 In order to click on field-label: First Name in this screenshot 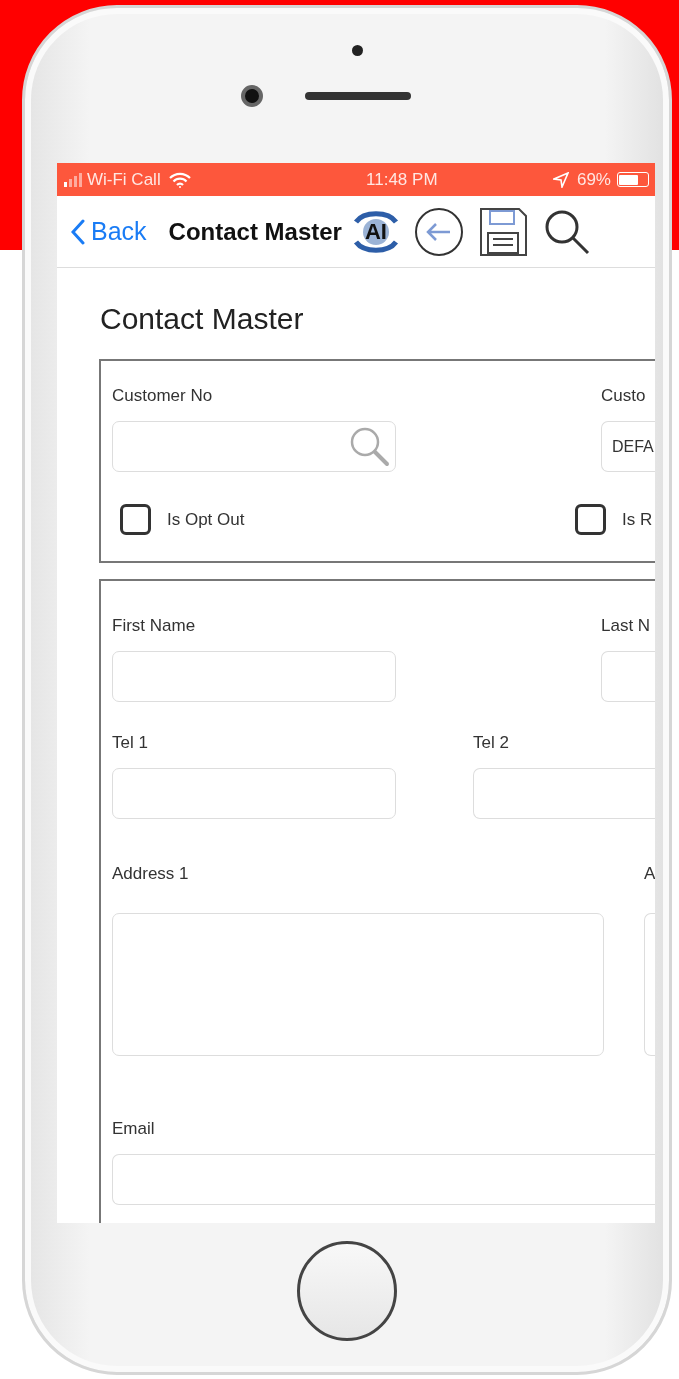, I will do `click(154, 626)`.